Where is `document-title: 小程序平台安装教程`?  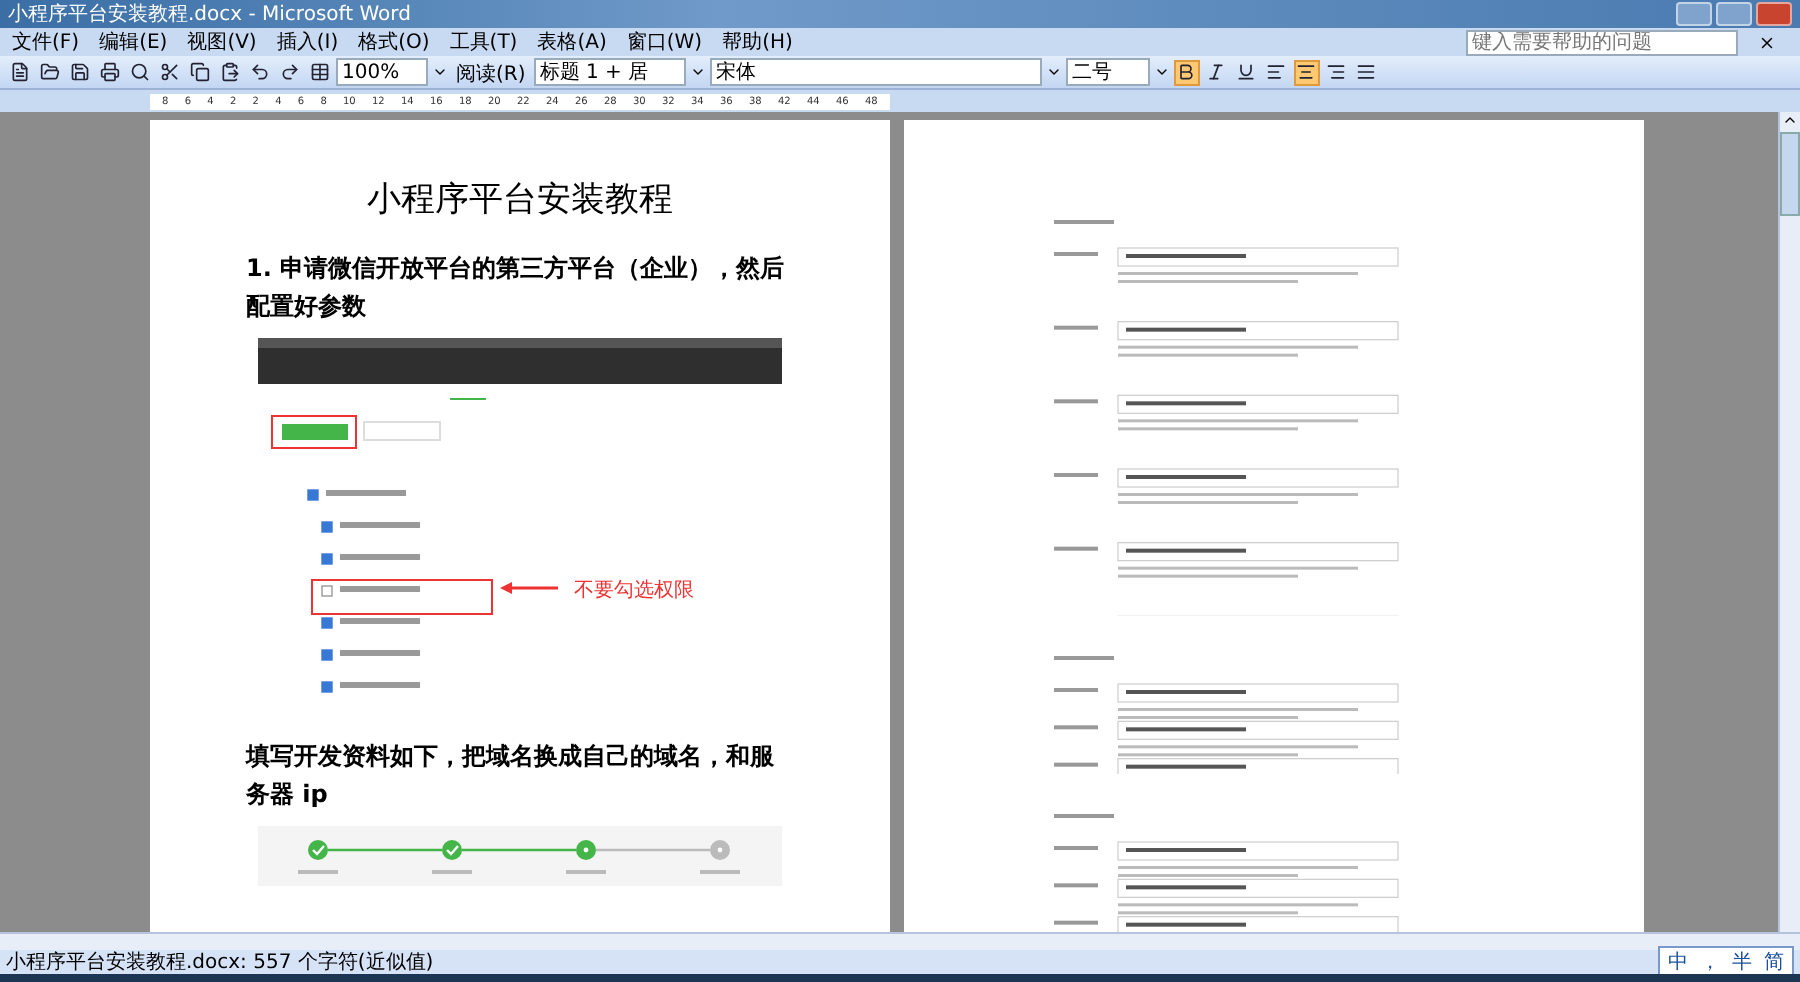 document-title: 小程序平台安装教程 is located at coordinates (520, 200).